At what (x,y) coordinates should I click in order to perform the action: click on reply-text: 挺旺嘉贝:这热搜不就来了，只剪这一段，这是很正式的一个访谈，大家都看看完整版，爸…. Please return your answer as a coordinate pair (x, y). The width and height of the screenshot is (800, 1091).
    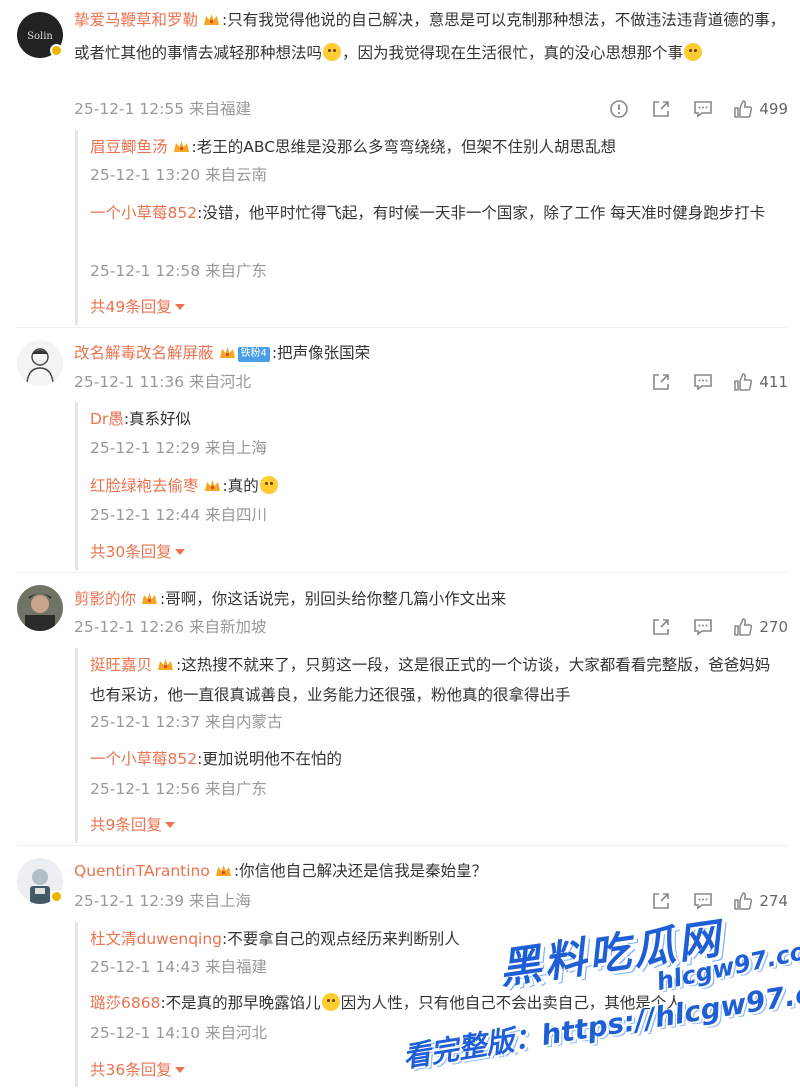
    Looking at the image, I should click on (430, 680).